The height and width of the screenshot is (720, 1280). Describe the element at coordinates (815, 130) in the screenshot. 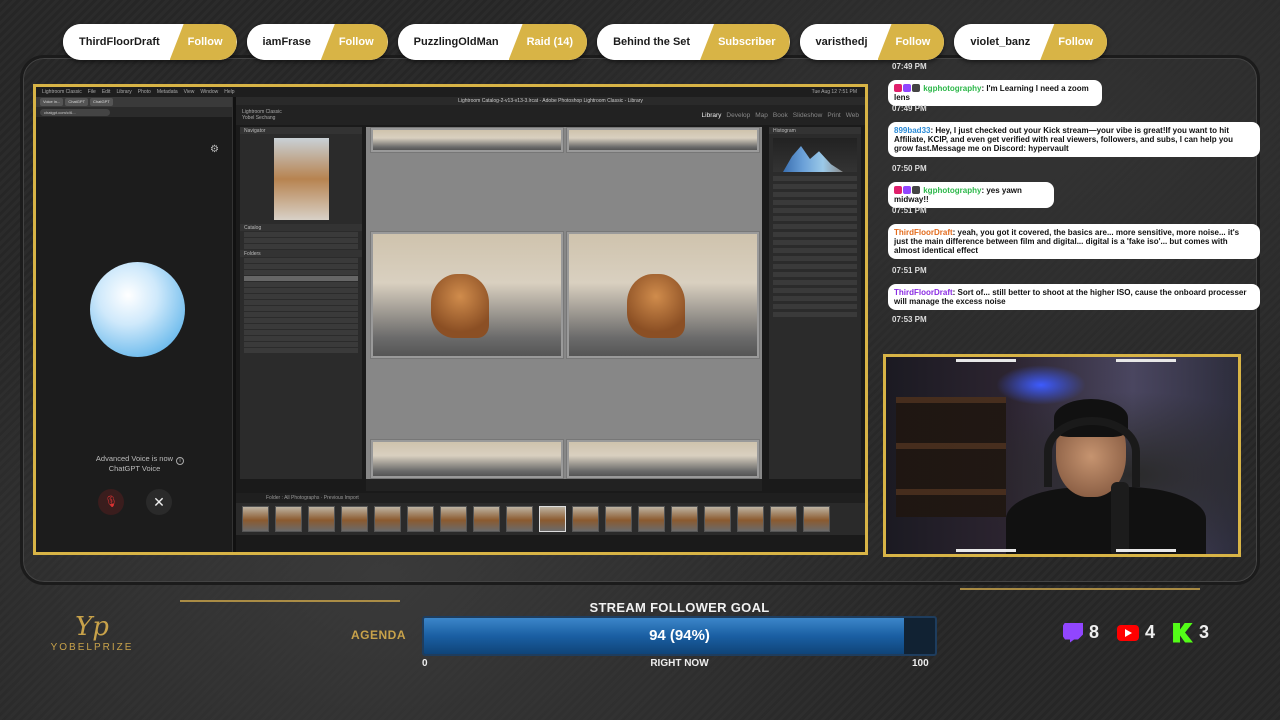

I see `panel-histogram: Histogram` at that location.